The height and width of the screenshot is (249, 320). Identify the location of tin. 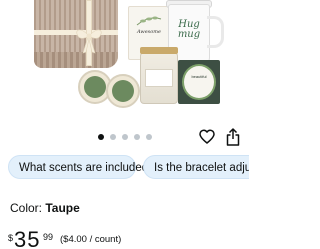
(123, 91).